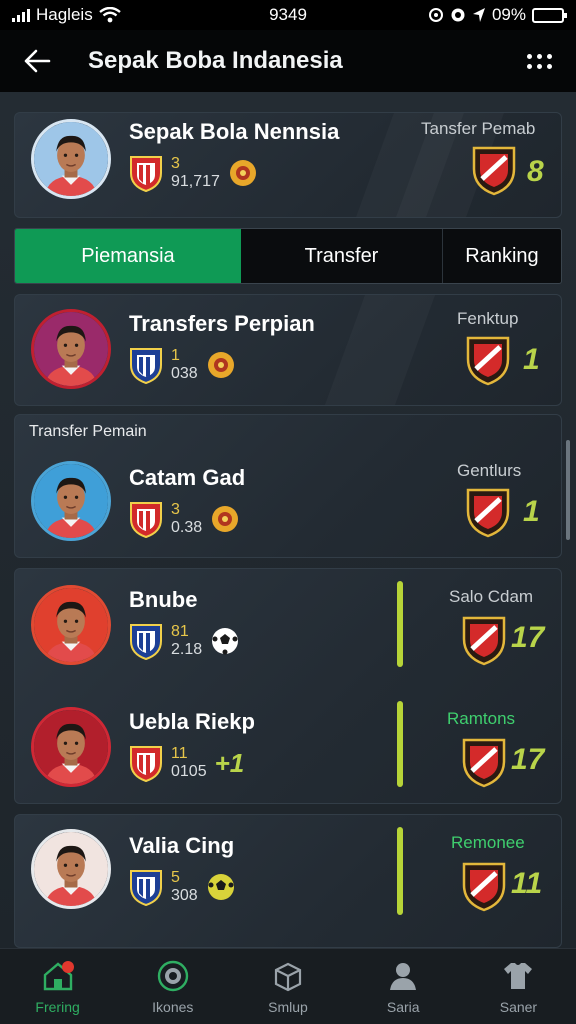  I want to click on ranking-label: Remonee, so click(488, 842).